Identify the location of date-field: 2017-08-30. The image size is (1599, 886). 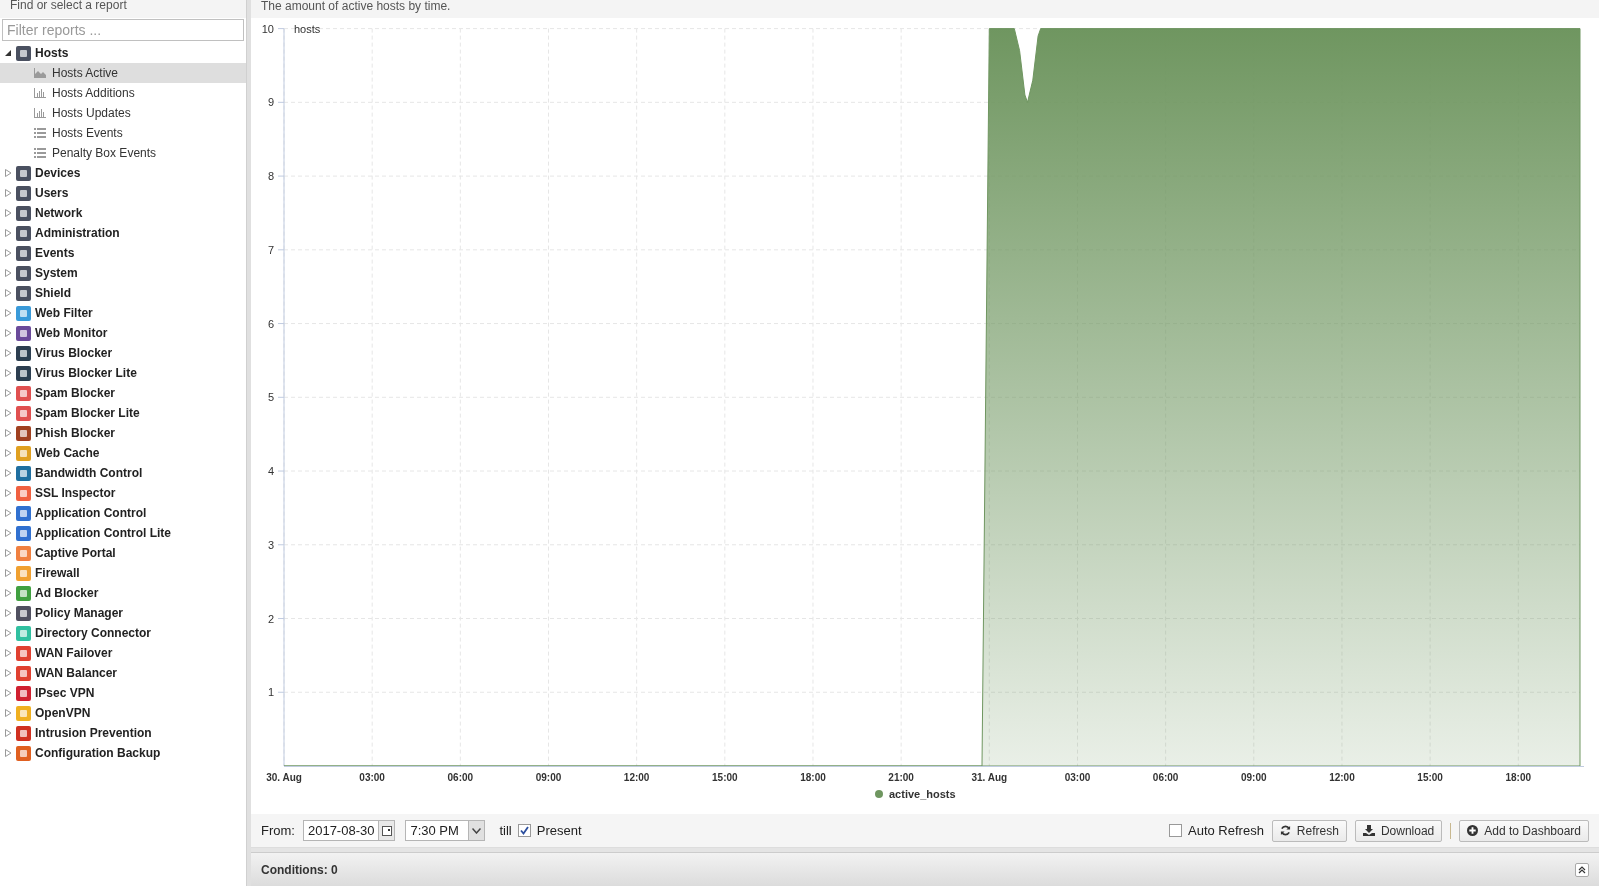
(349, 830).